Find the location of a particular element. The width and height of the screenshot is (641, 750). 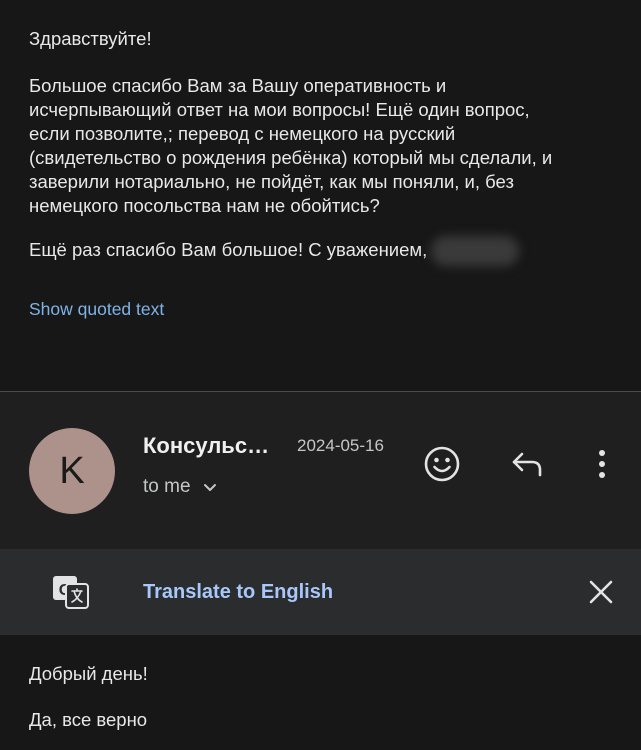

more-vertical-icon is located at coordinates (602, 464).